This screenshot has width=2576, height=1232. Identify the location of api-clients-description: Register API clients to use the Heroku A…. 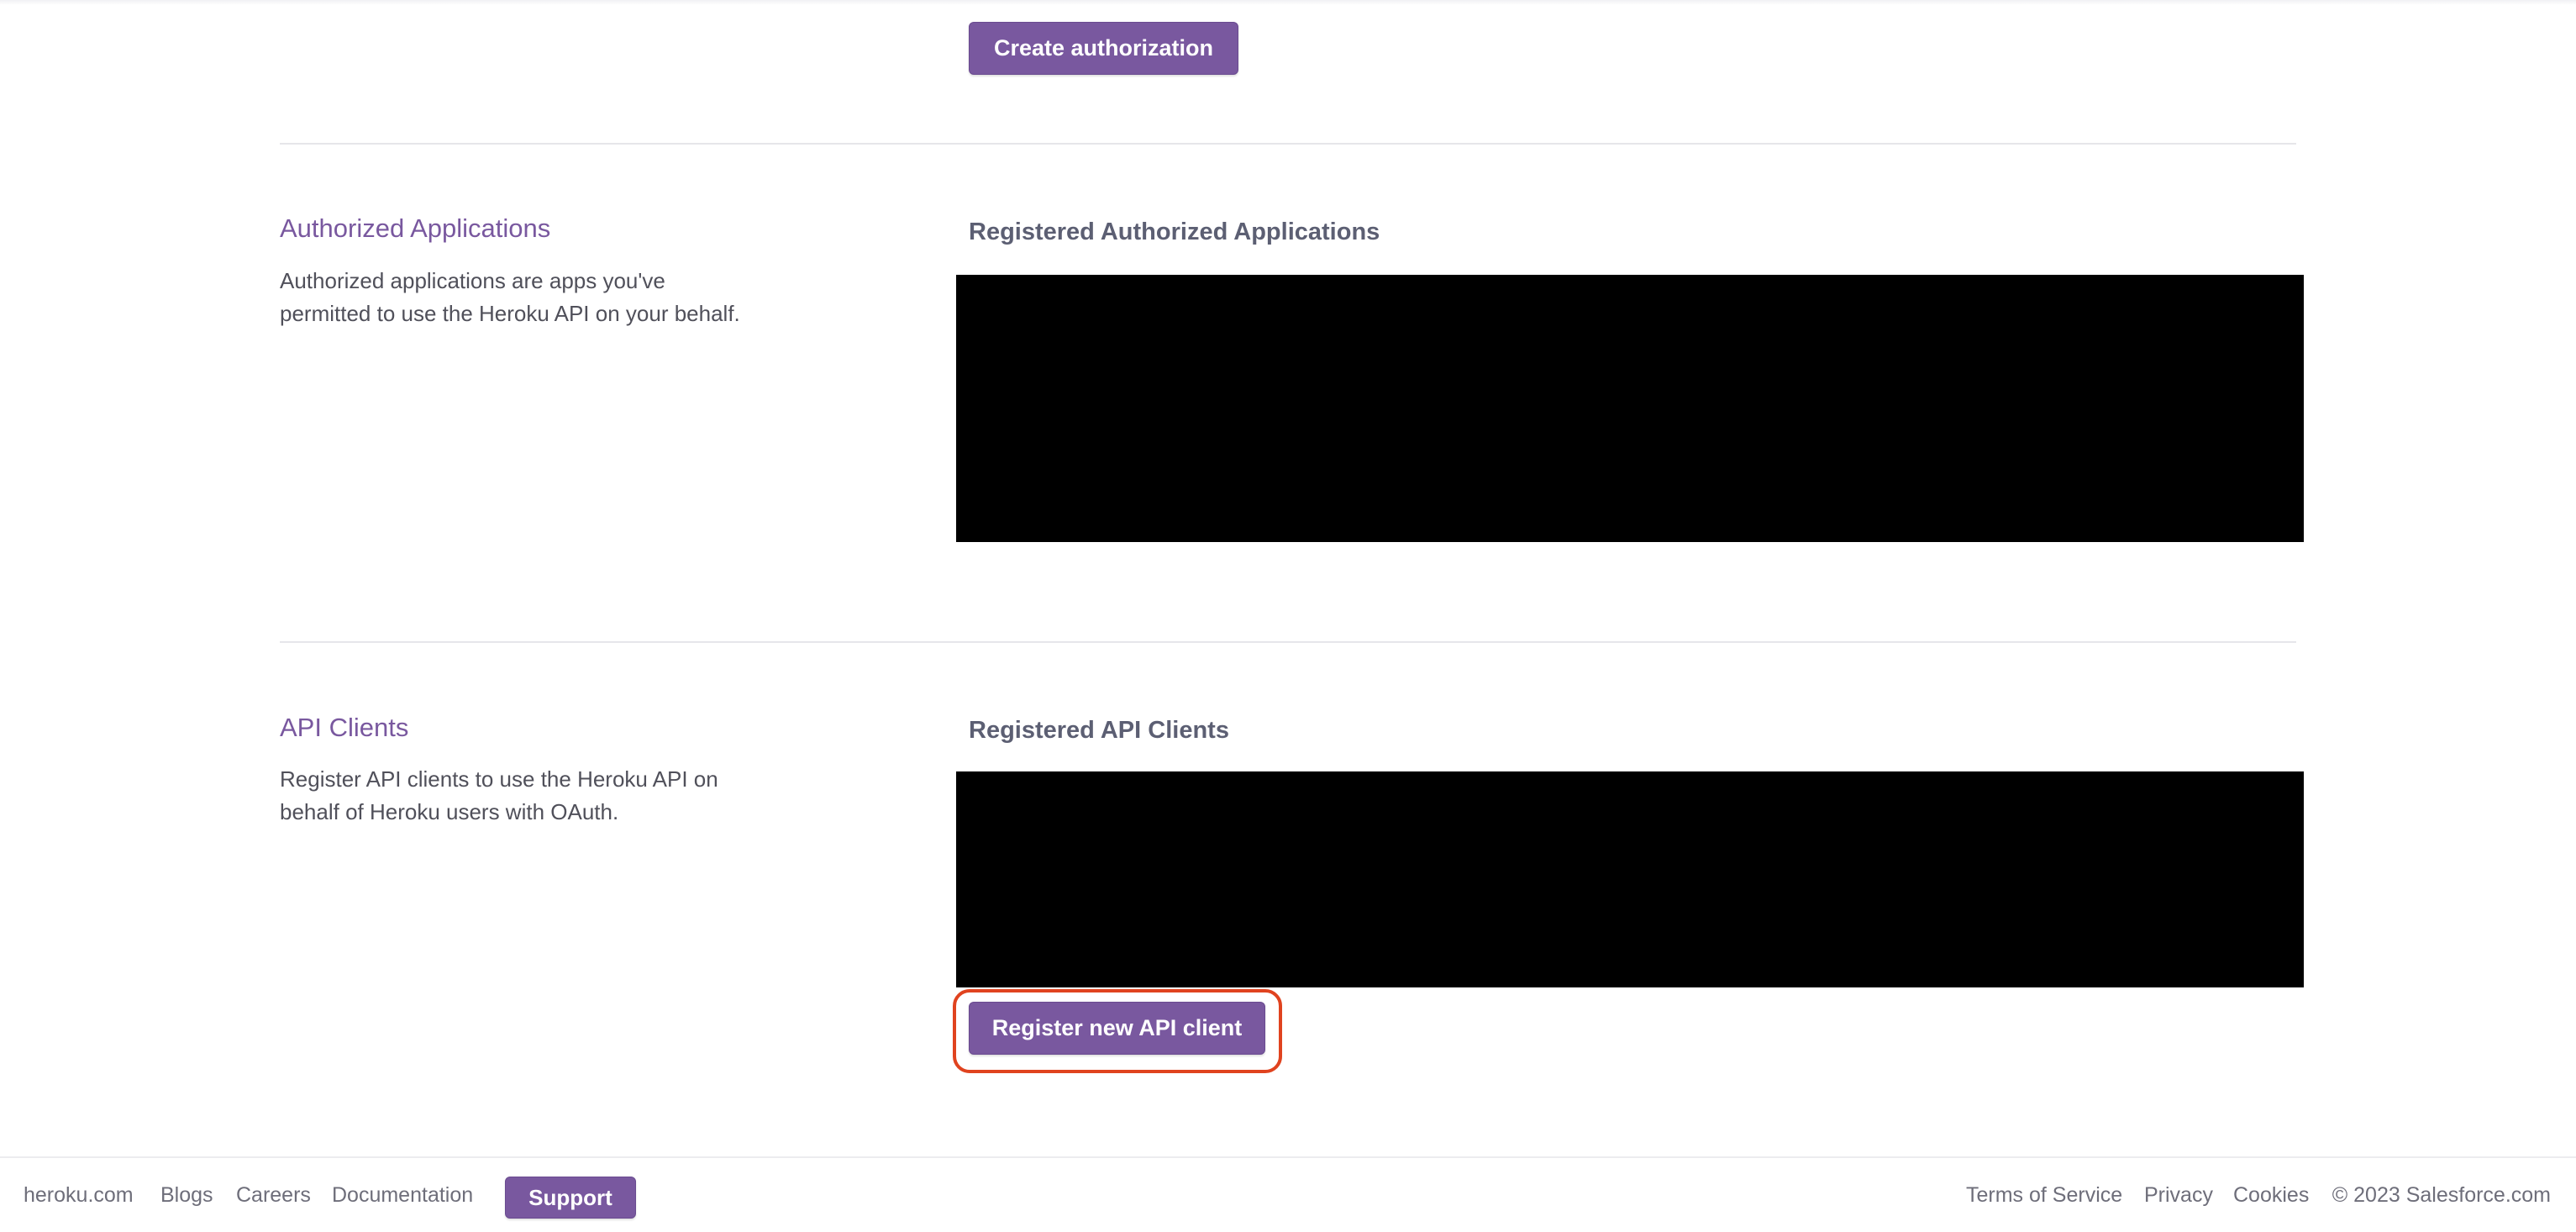
(499, 795).